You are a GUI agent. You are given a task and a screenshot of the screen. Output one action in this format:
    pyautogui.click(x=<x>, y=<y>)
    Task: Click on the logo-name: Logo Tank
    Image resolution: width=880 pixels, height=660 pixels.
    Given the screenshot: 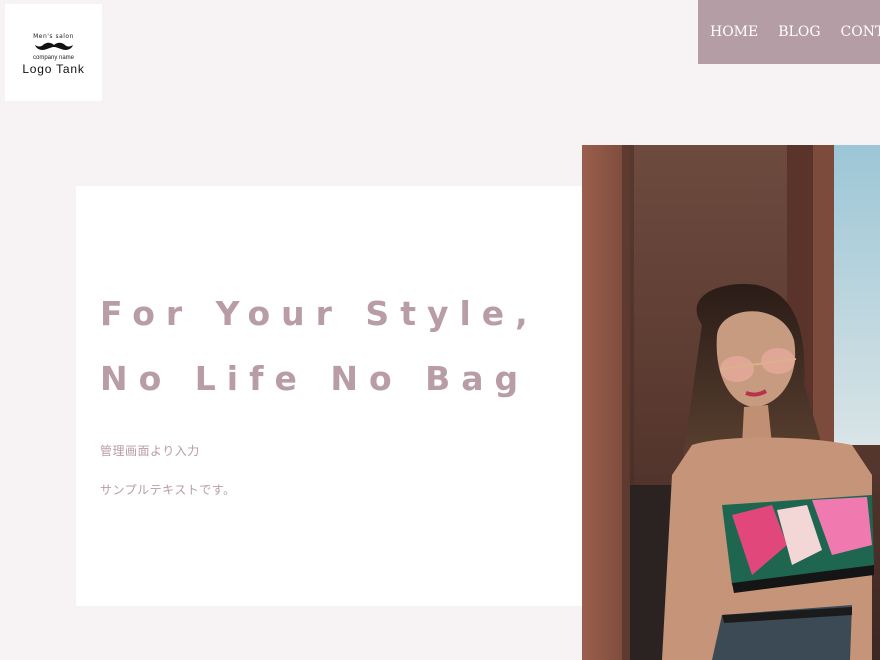 What is the action you would take?
    pyautogui.click(x=53, y=69)
    